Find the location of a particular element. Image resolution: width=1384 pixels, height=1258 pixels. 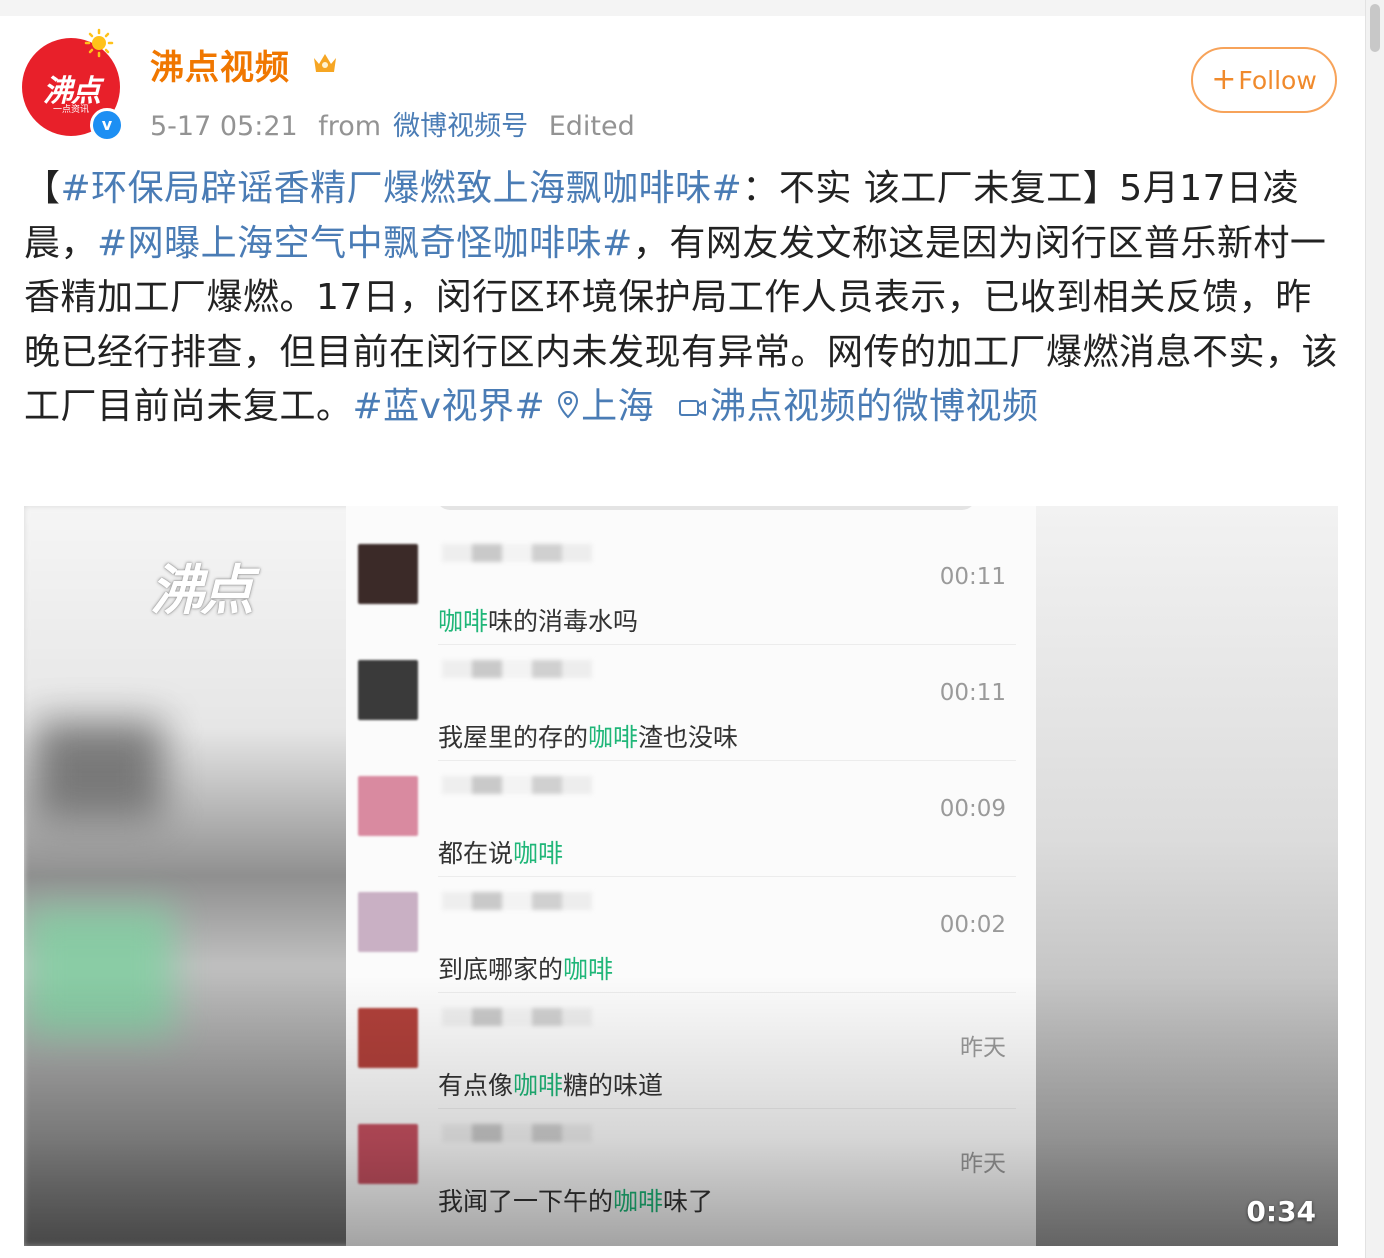

chat-message: 到底哪家的咖啡 is located at coordinates (526, 969).